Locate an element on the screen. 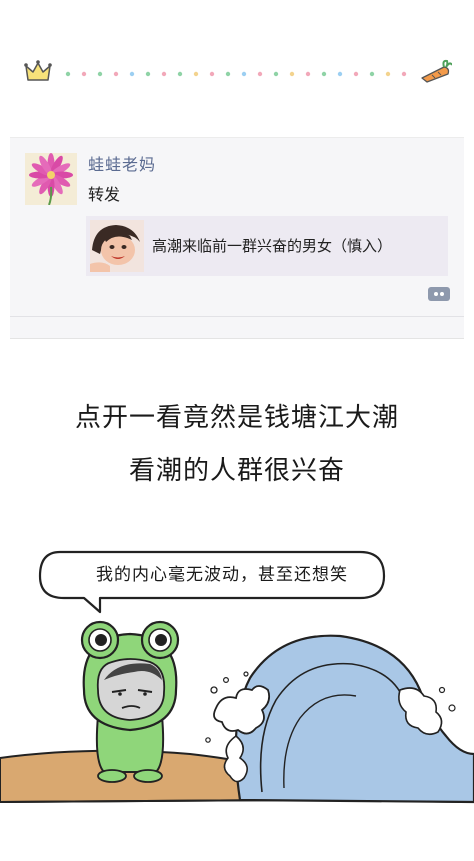 The image size is (474, 861). tidal-wave is located at coordinates (339, 719).